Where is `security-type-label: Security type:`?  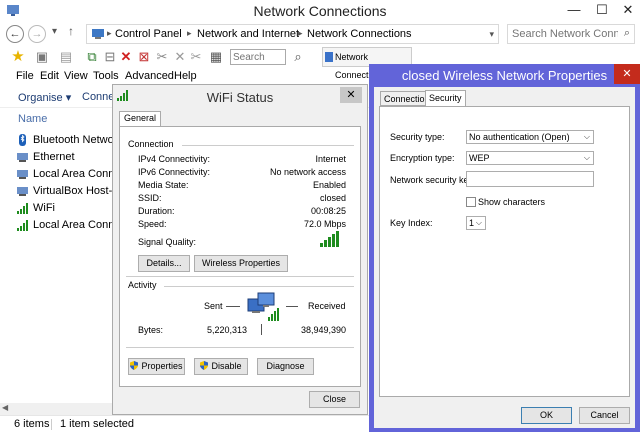 security-type-label: Security type: is located at coordinates (417, 137).